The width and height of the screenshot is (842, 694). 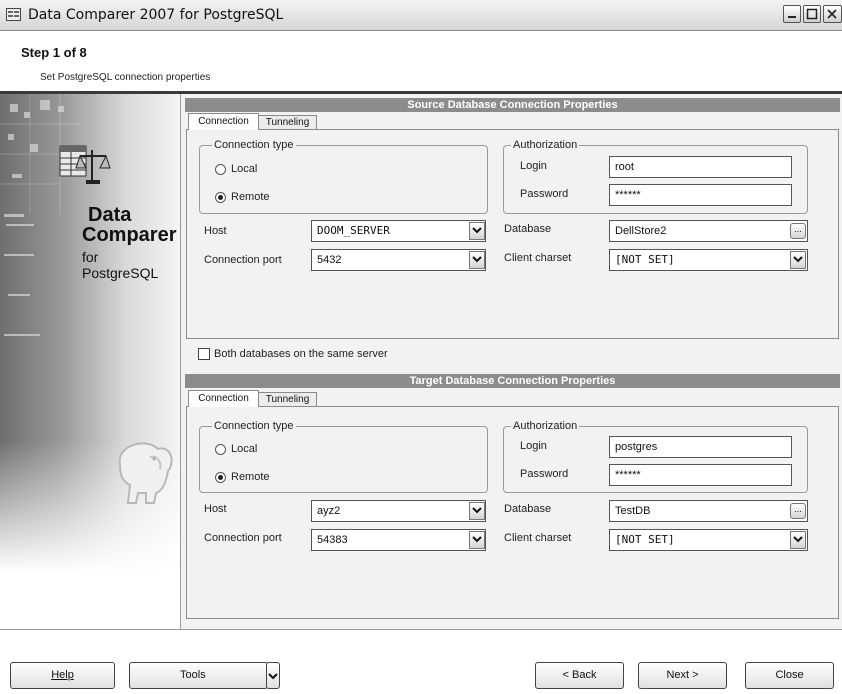 What do you see at coordinates (544, 474) in the screenshot?
I see `target-password-label: Password` at bounding box center [544, 474].